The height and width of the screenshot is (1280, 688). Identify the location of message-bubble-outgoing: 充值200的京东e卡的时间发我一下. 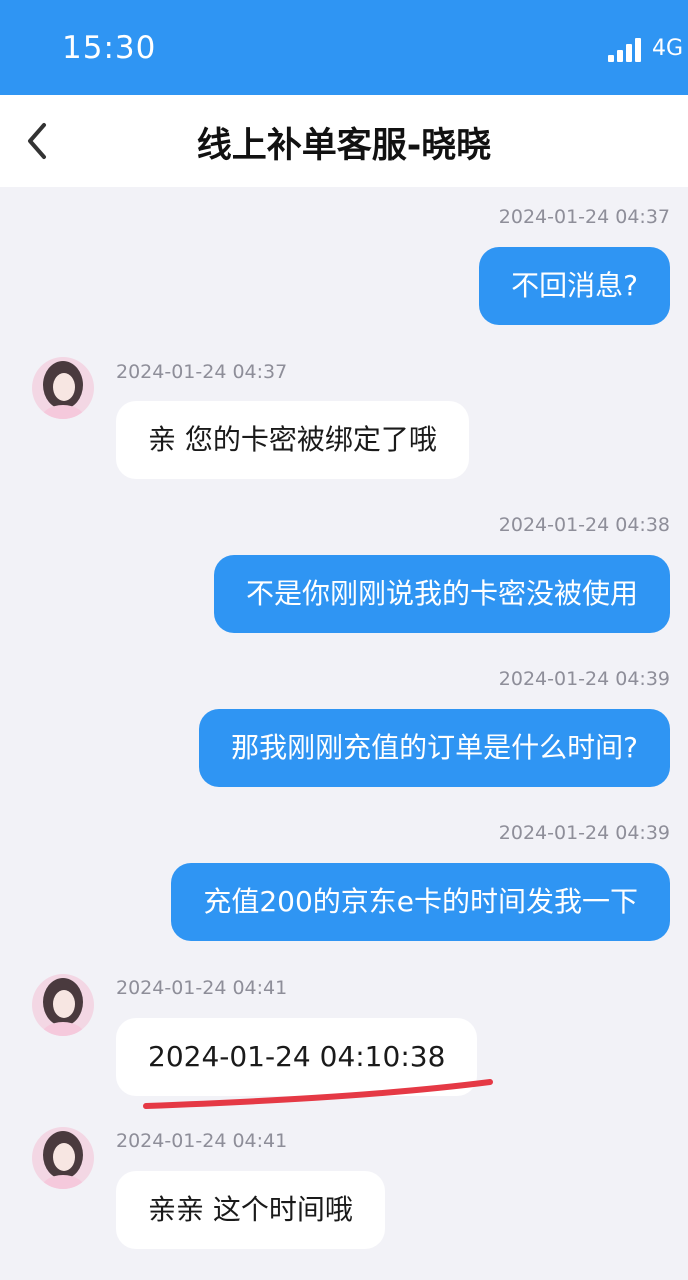
(420, 902).